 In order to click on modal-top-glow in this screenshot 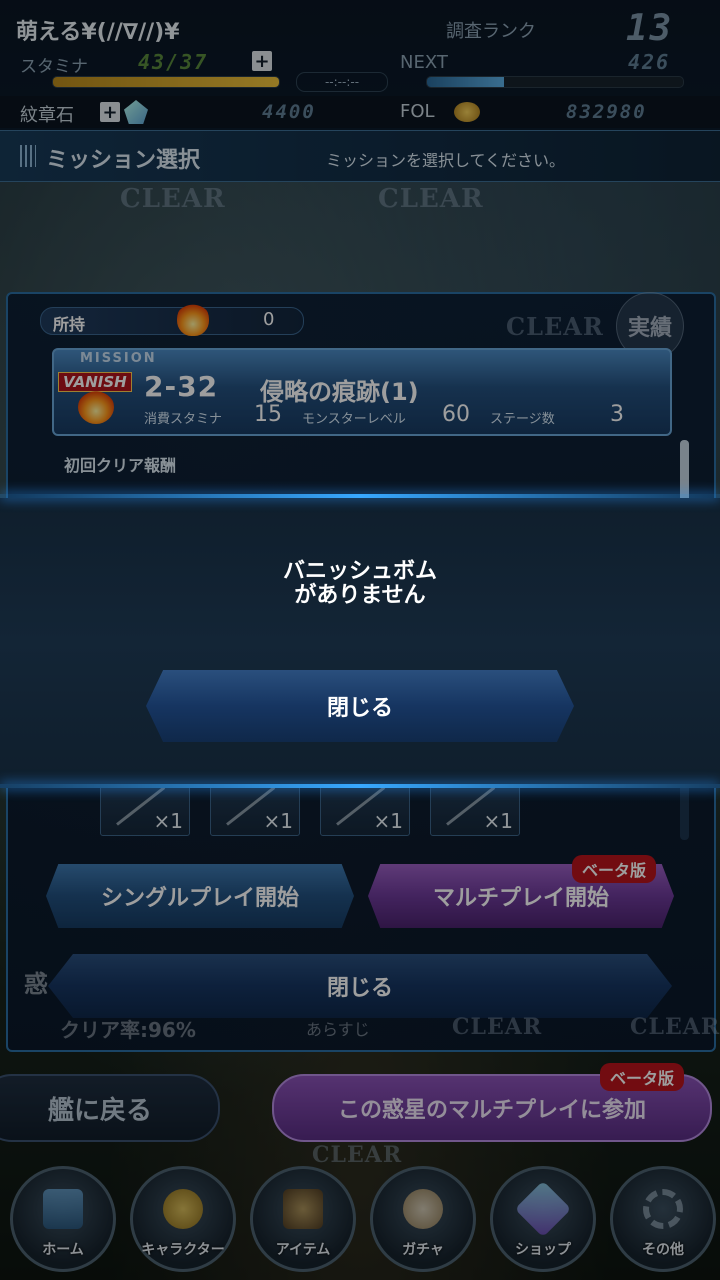, I will do `click(360, 496)`.